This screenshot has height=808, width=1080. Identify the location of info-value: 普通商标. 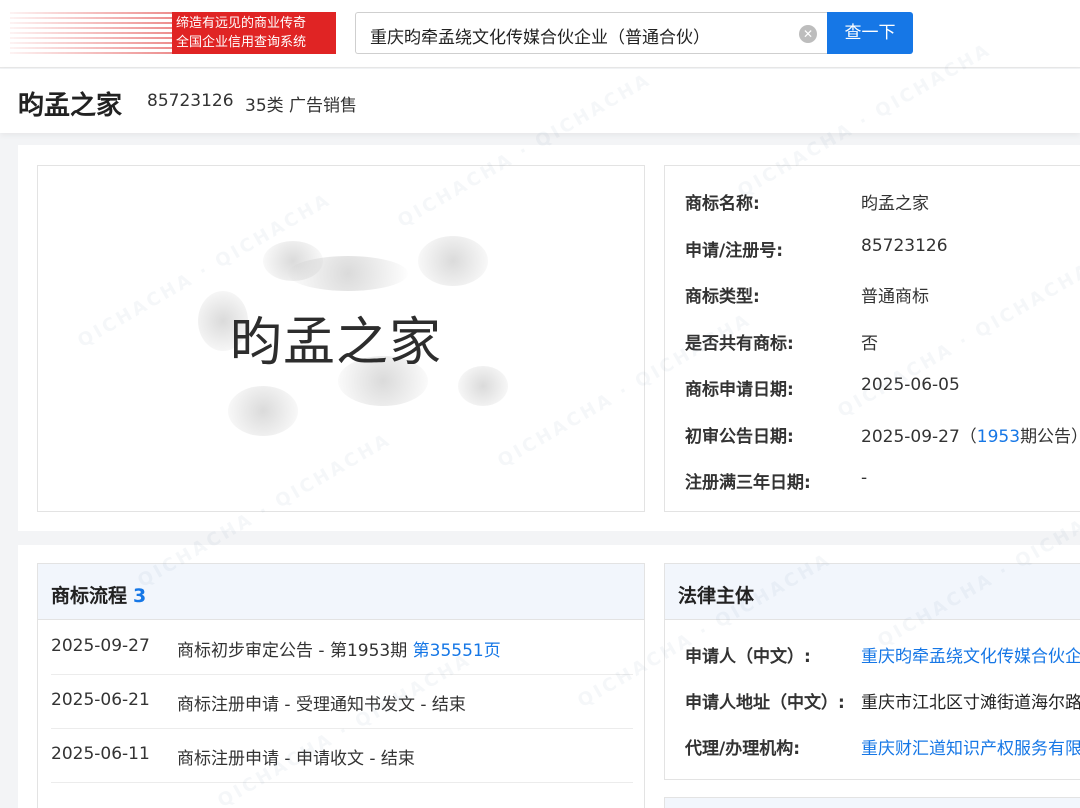
(895, 297).